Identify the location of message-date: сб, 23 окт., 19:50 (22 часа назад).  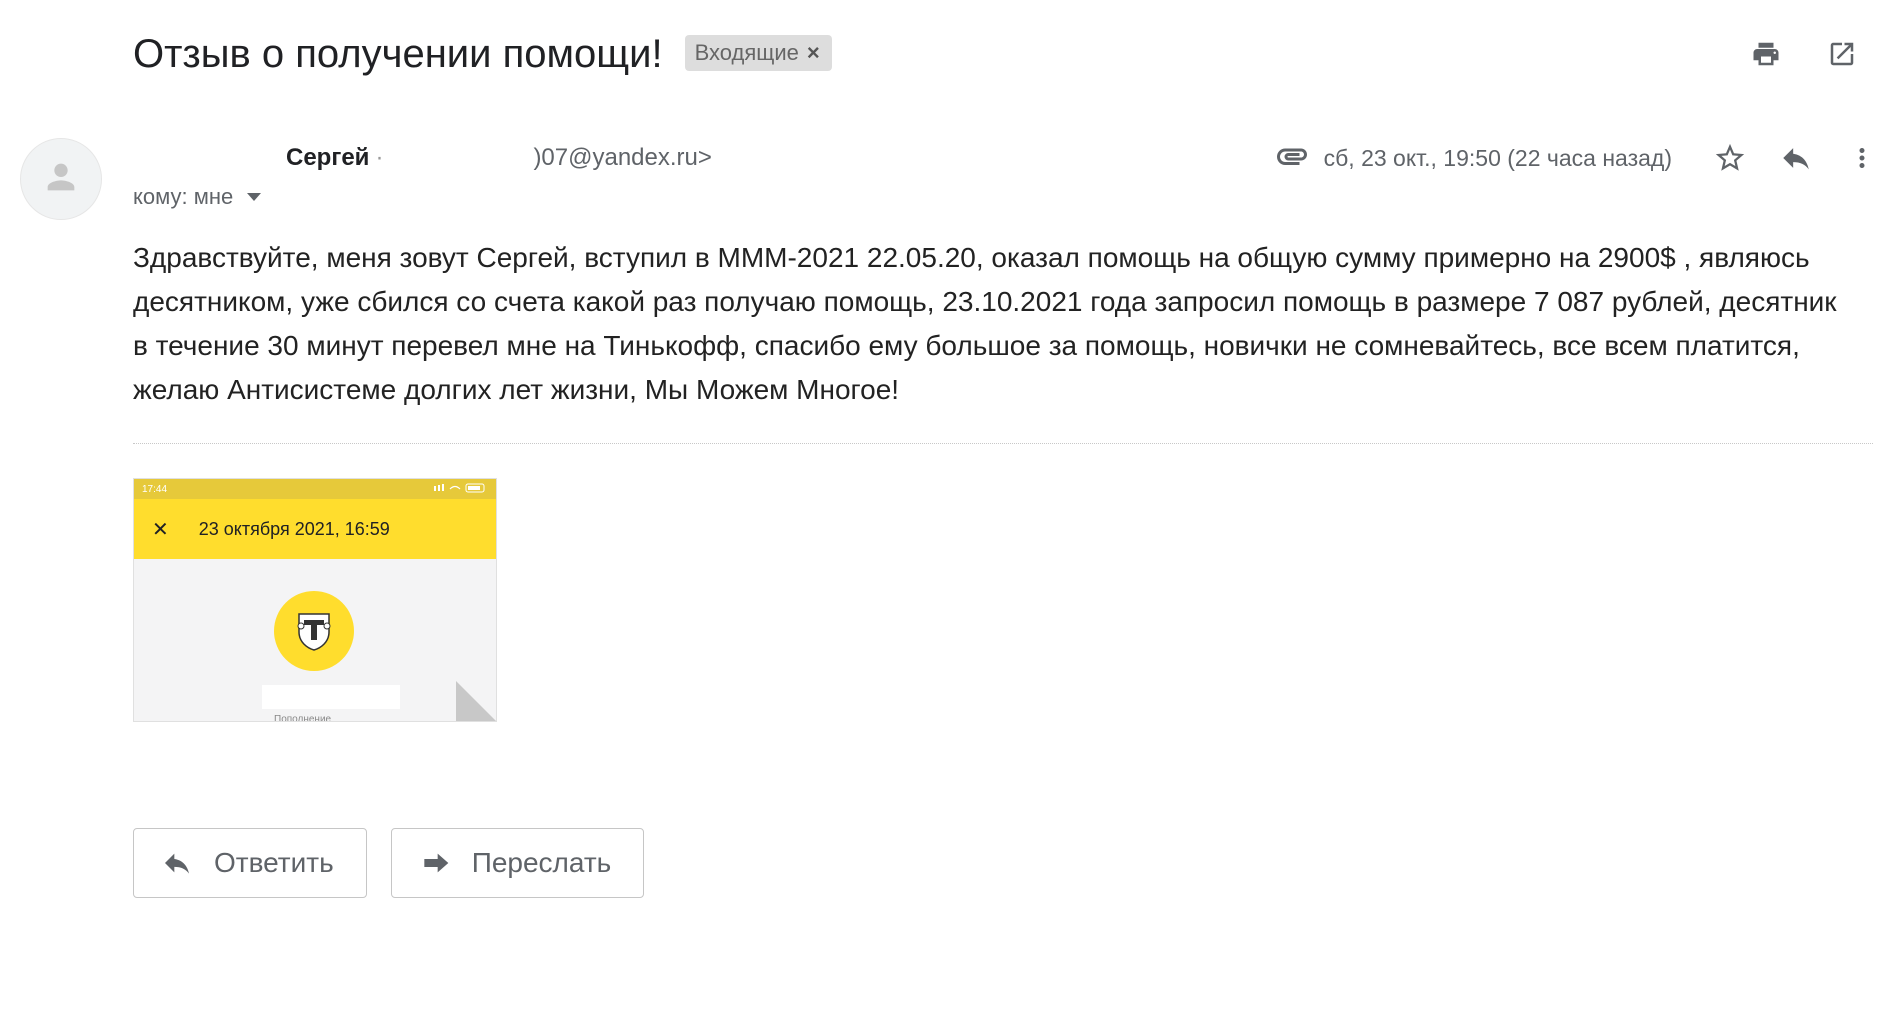
(1497, 157).